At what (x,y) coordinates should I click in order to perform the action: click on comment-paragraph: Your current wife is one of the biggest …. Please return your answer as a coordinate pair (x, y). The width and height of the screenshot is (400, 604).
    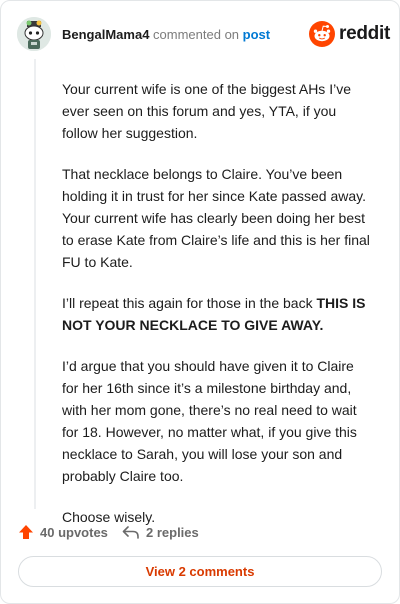
    Looking at the image, I should click on (206, 111).